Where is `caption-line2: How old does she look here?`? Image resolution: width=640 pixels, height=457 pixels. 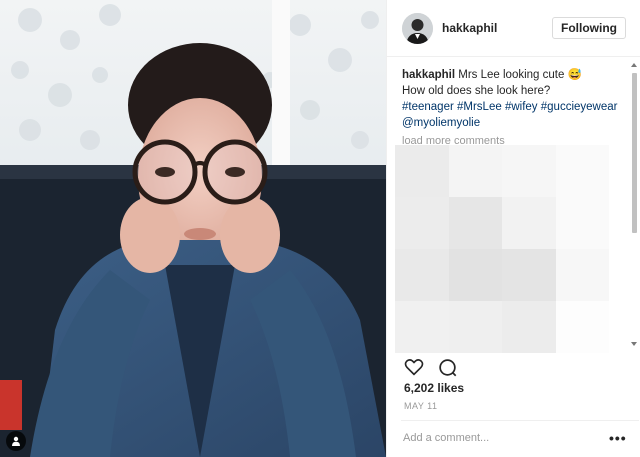 caption-line2: How old does she look here? is located at coordinates (476, 91).